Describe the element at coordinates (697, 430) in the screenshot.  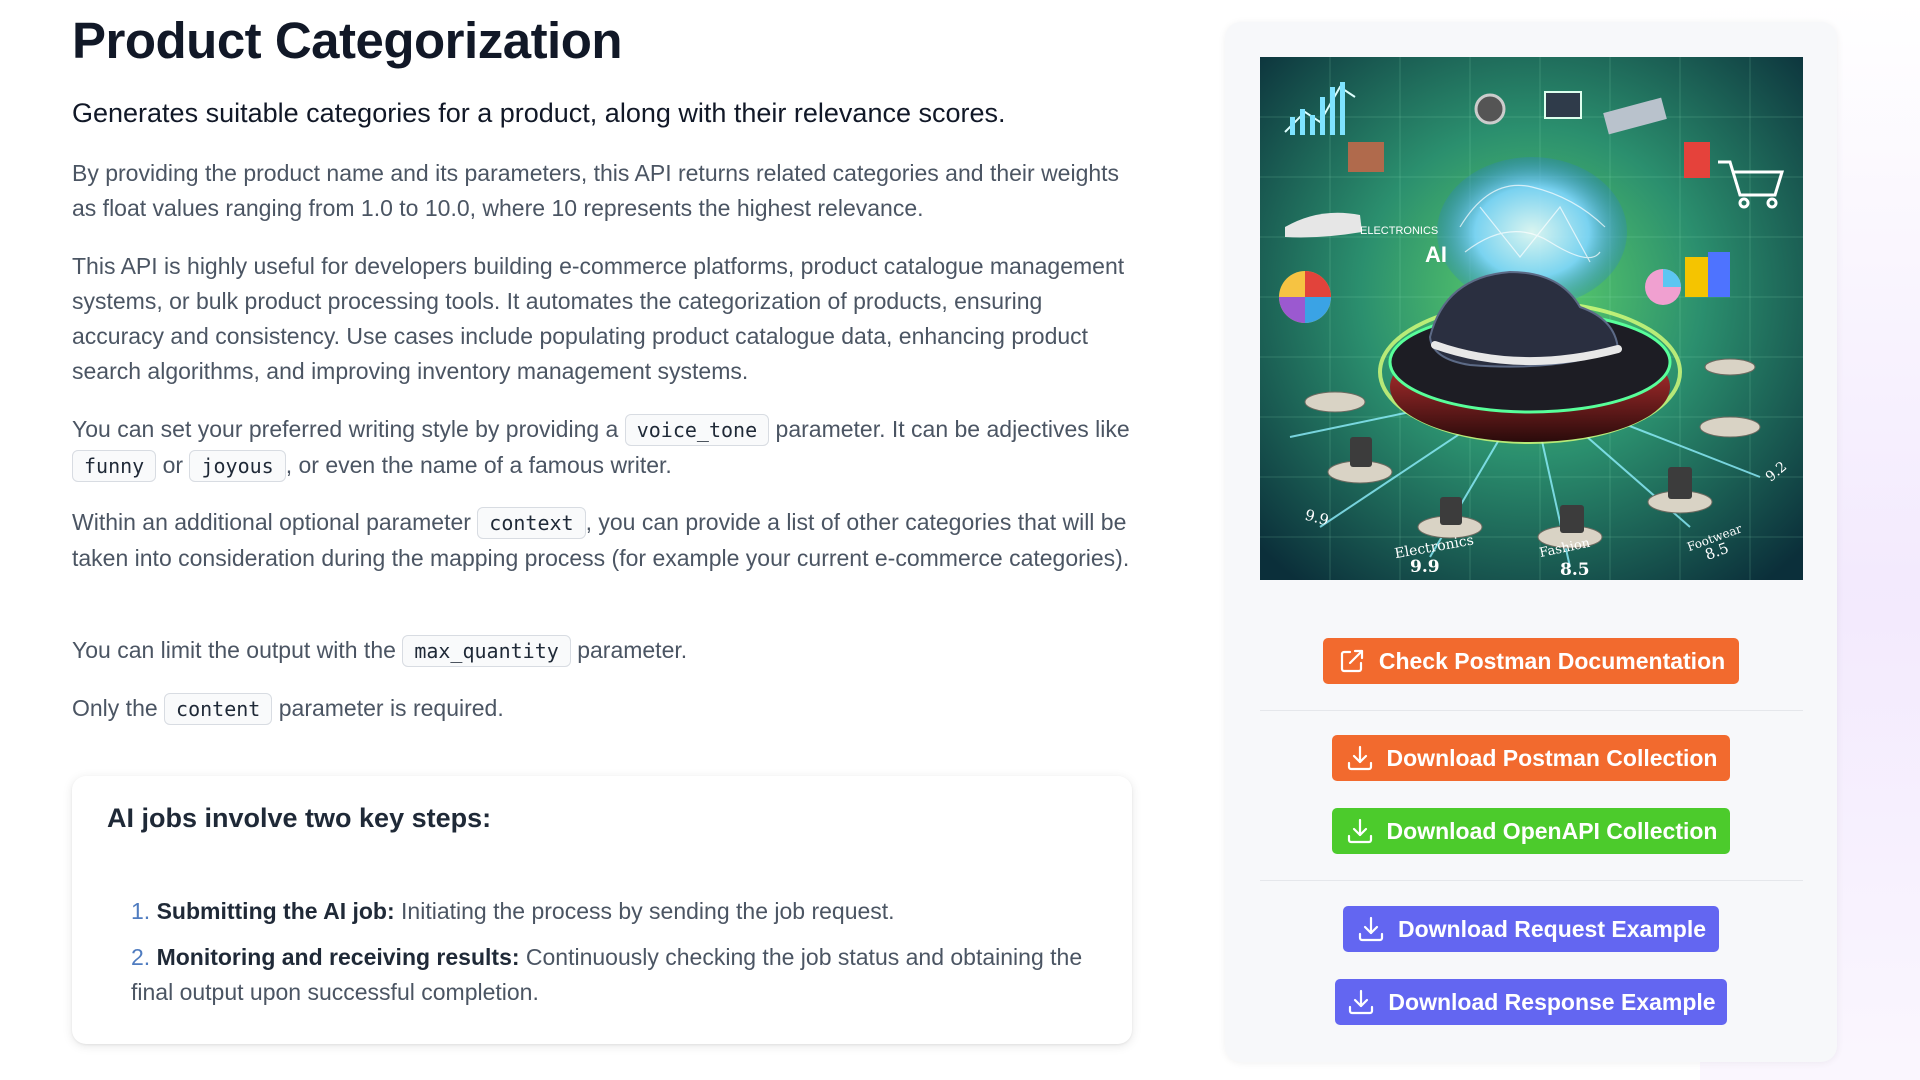
I see `code-voice-tone: voice_tone` at that location.